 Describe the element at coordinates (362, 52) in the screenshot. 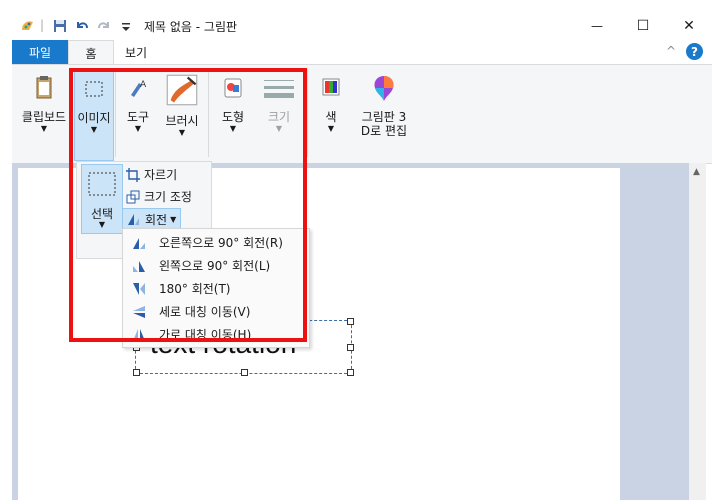

I see `menu-tabs: 파일 홈 보기 ^ ?` at that location.